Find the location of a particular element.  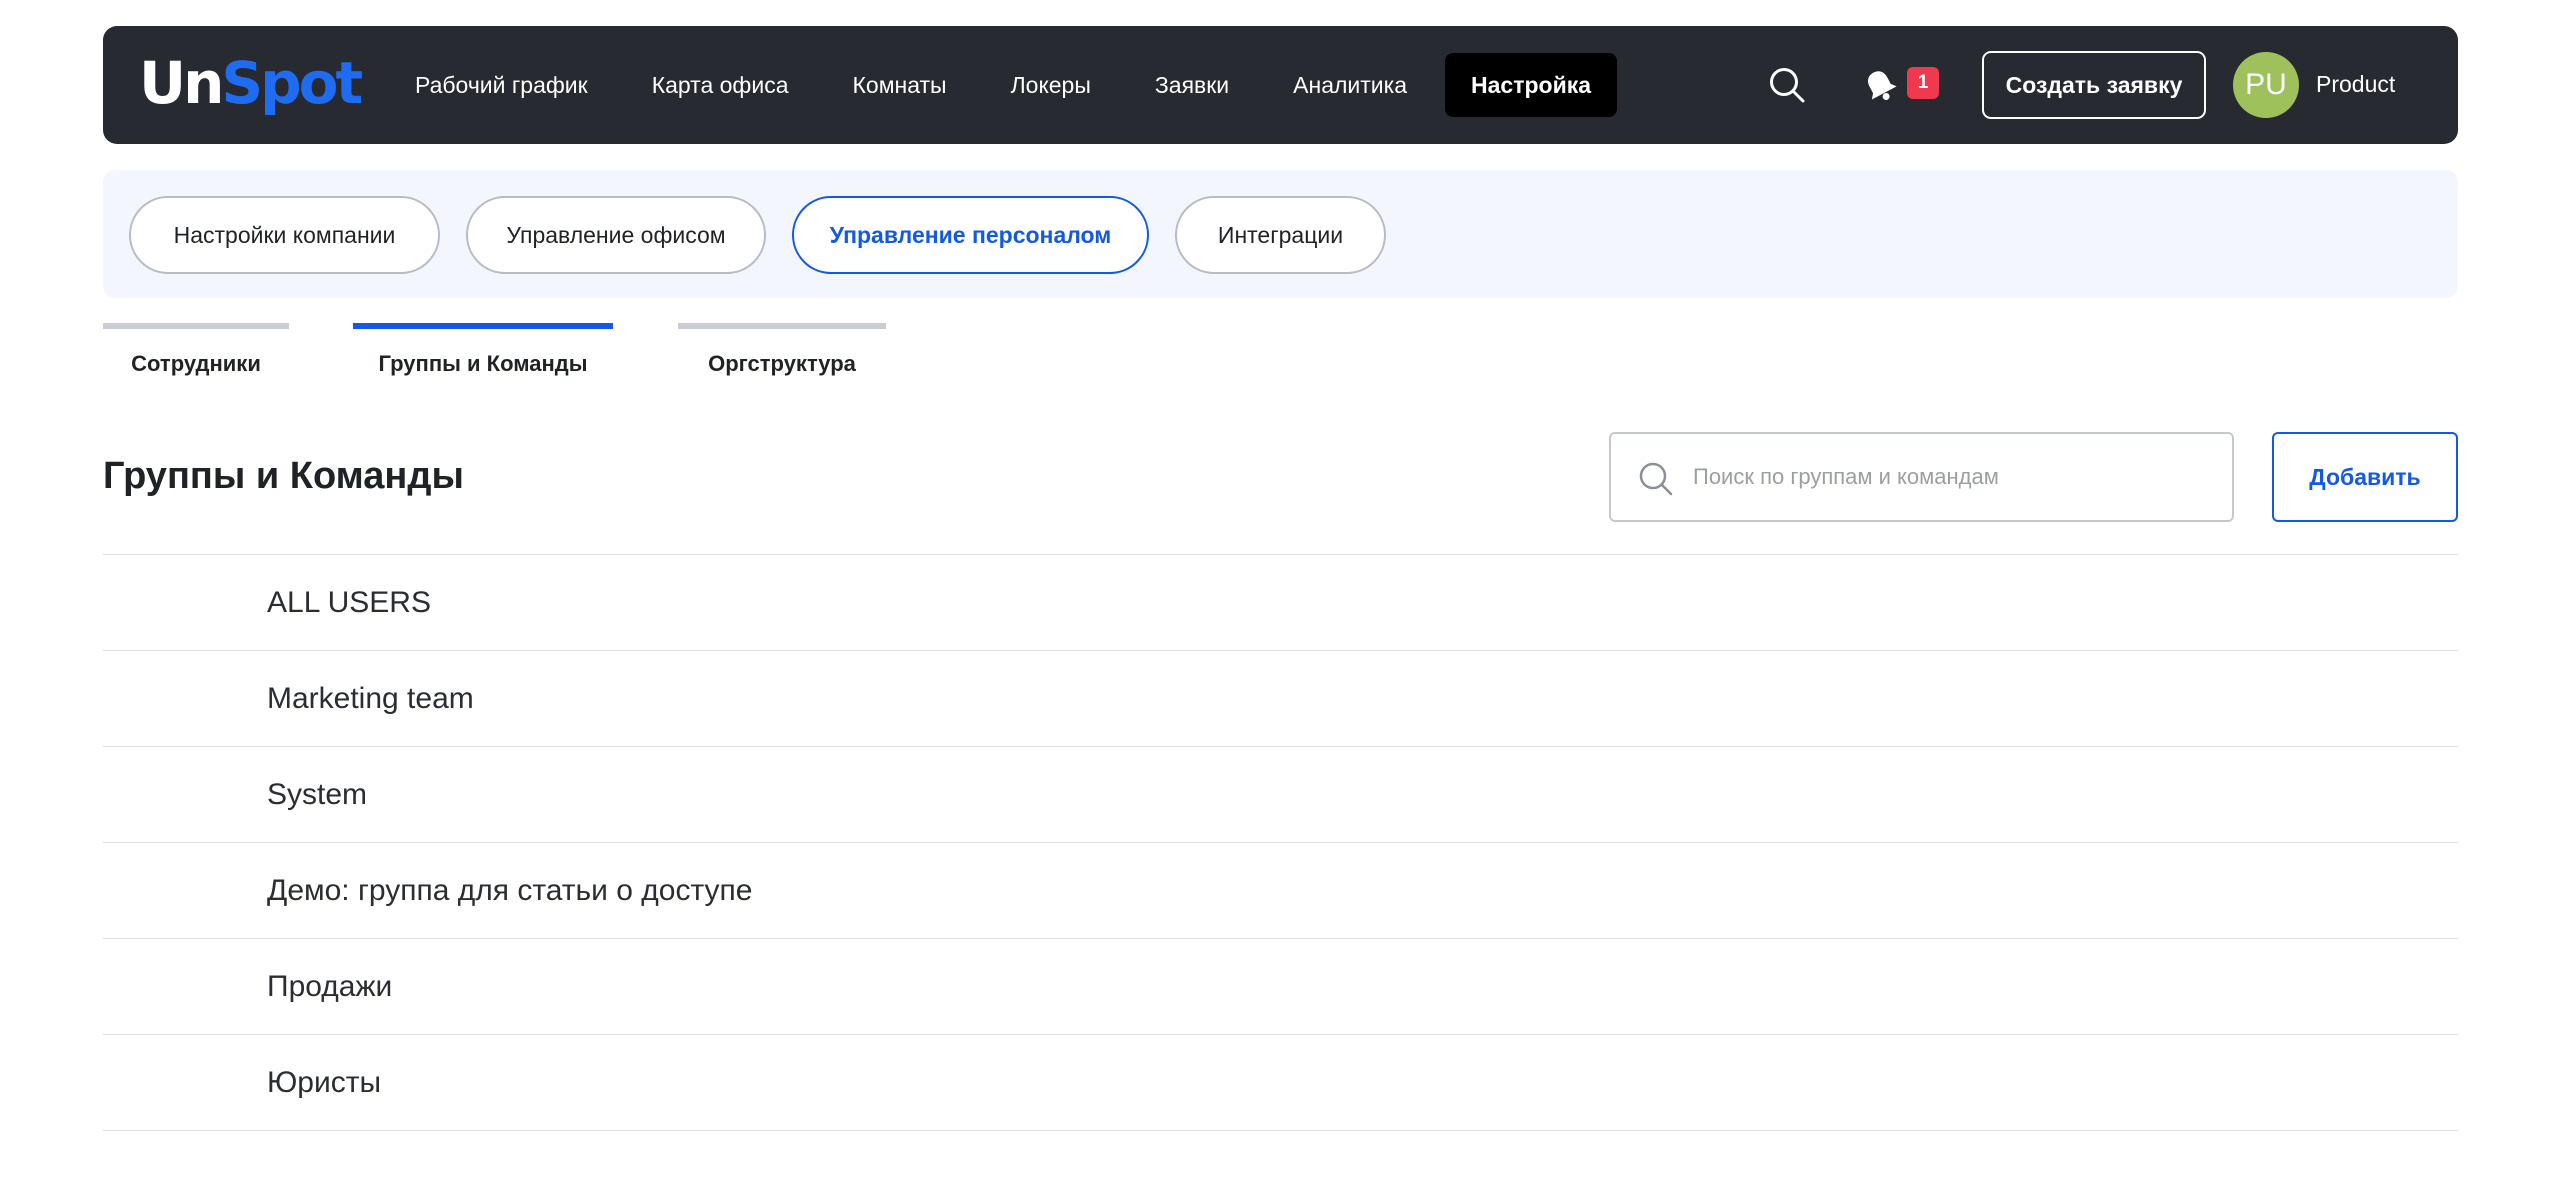

user-name: Product is located at coordinates (2355, 84).